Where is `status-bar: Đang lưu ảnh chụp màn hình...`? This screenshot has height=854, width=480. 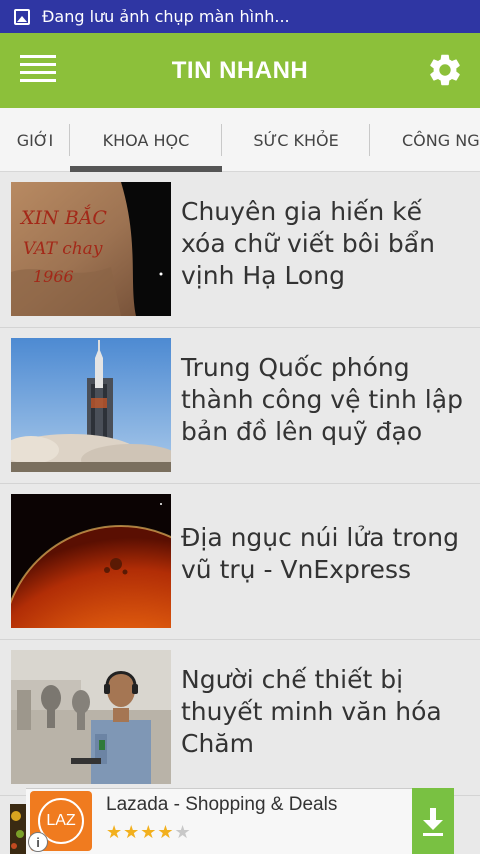
status-bar: Đang lưu ảnh chụp màn hình... is located at coordinates (240, 16).